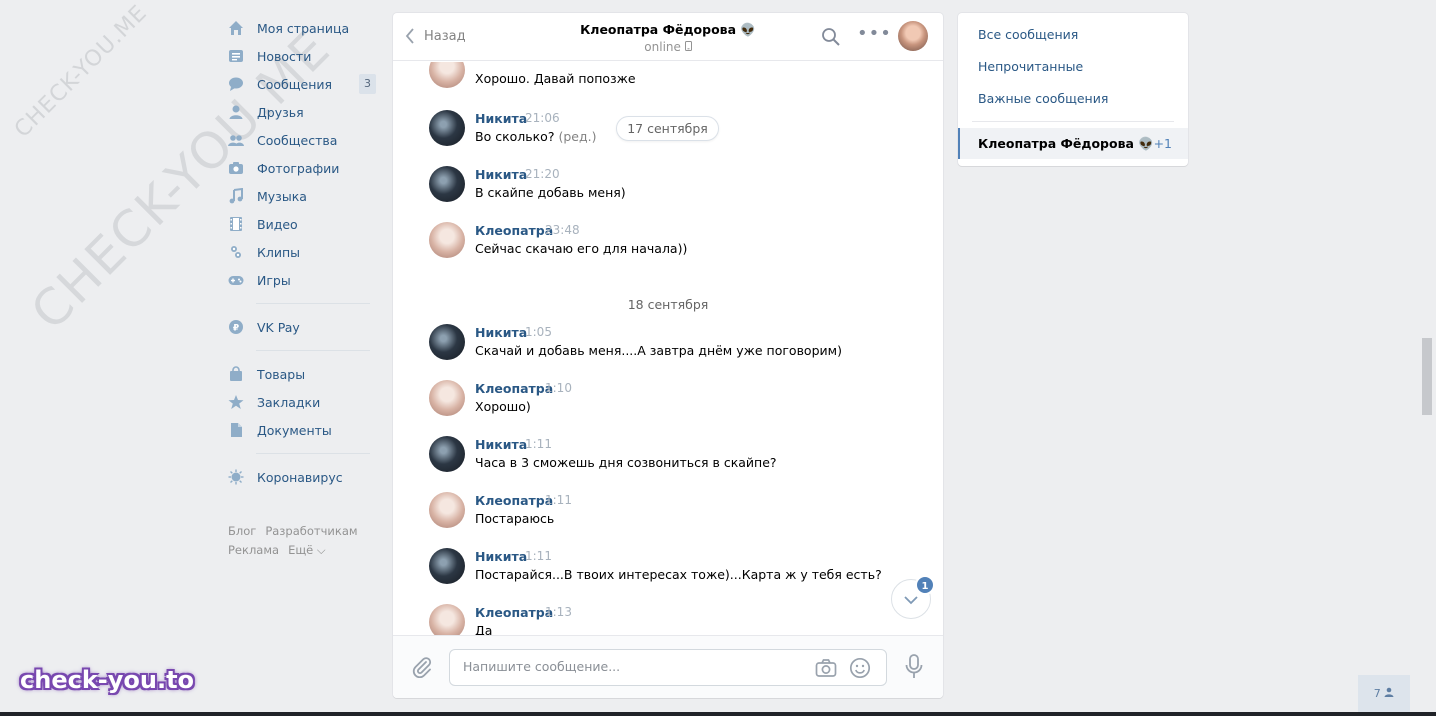 The height and width of the screenshot is (716, 1436). What do you see at coordinates (422, 667) in the screenshot?
I see `paperclip-icon` at bounding box center [422, 667].